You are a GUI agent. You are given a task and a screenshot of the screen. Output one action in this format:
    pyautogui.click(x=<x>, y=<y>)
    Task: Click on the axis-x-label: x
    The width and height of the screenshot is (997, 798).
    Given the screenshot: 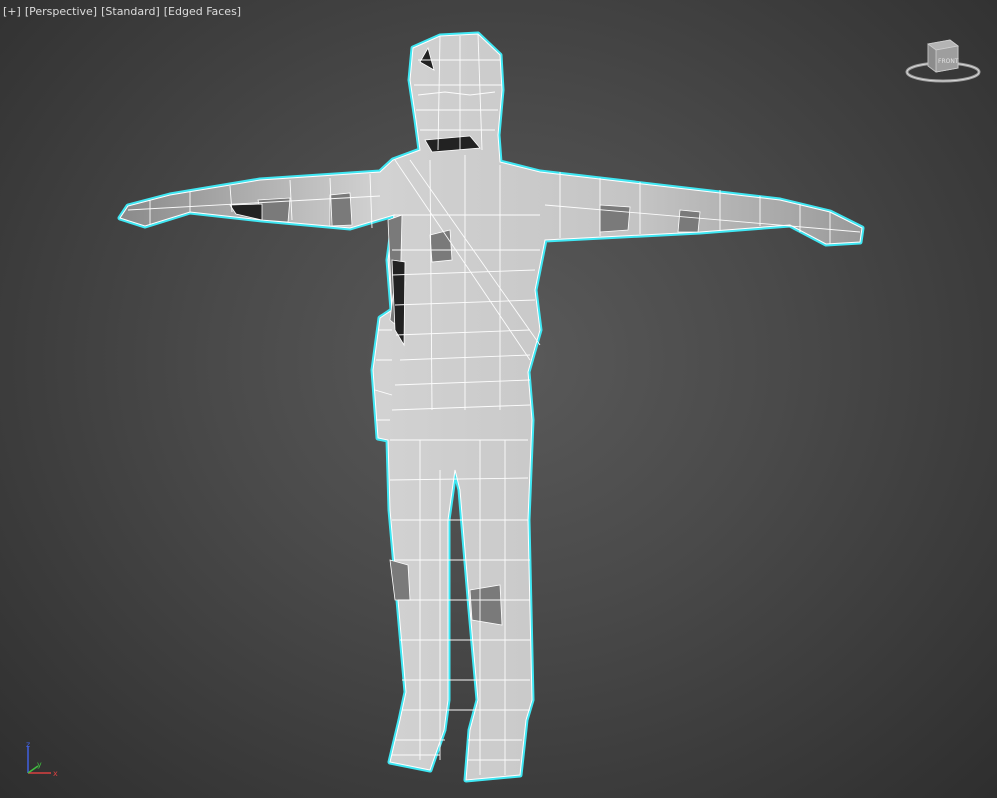 What is the action you would take?
    pyautogui.click(x=55, y=773)
    